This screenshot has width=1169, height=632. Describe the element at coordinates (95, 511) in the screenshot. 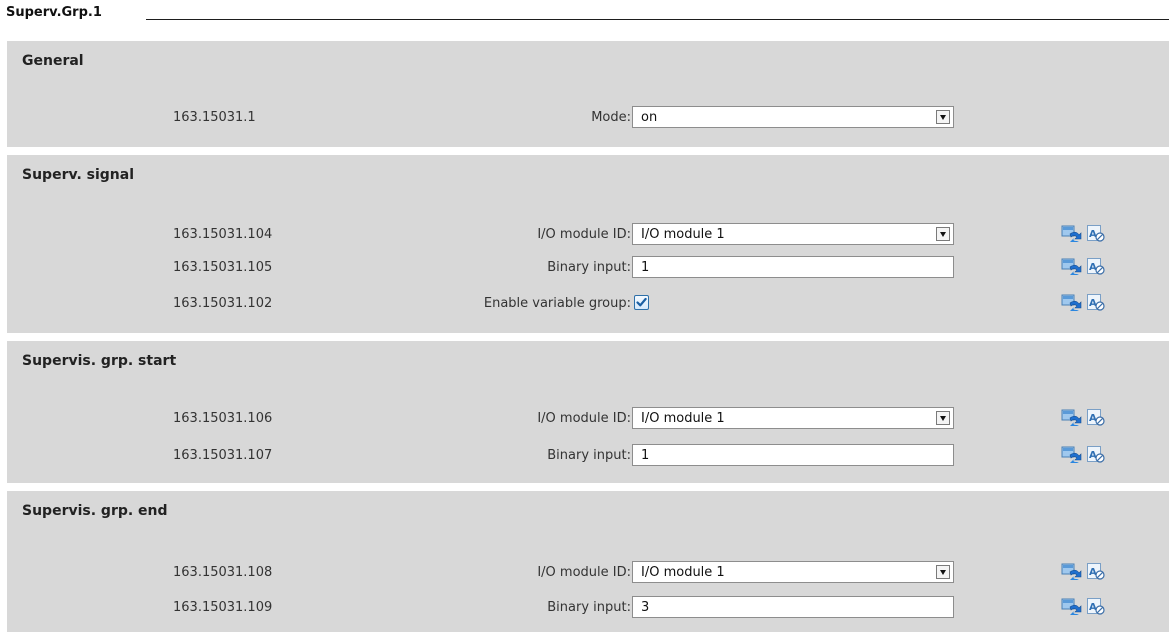

I see `section-title: Supervis. grp. end` at that location.